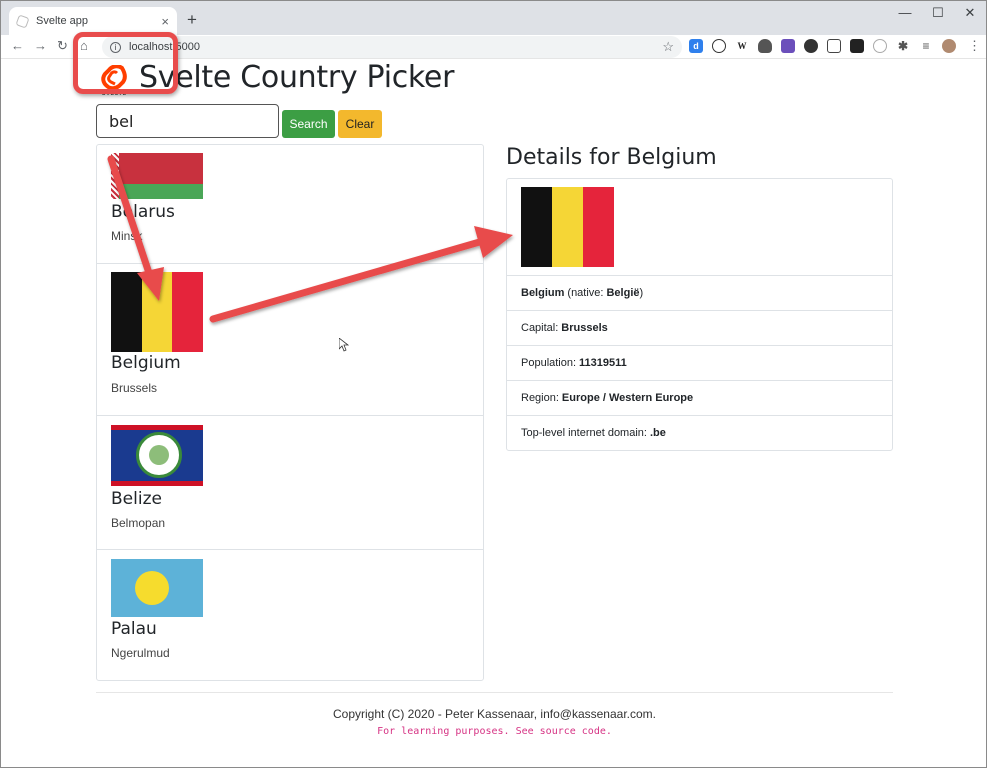  What do you see at coordinates (584, 433) in the screenshot?
I see `detail-domain-label: Top-level internet domain:` at bounding box center [584, 433].